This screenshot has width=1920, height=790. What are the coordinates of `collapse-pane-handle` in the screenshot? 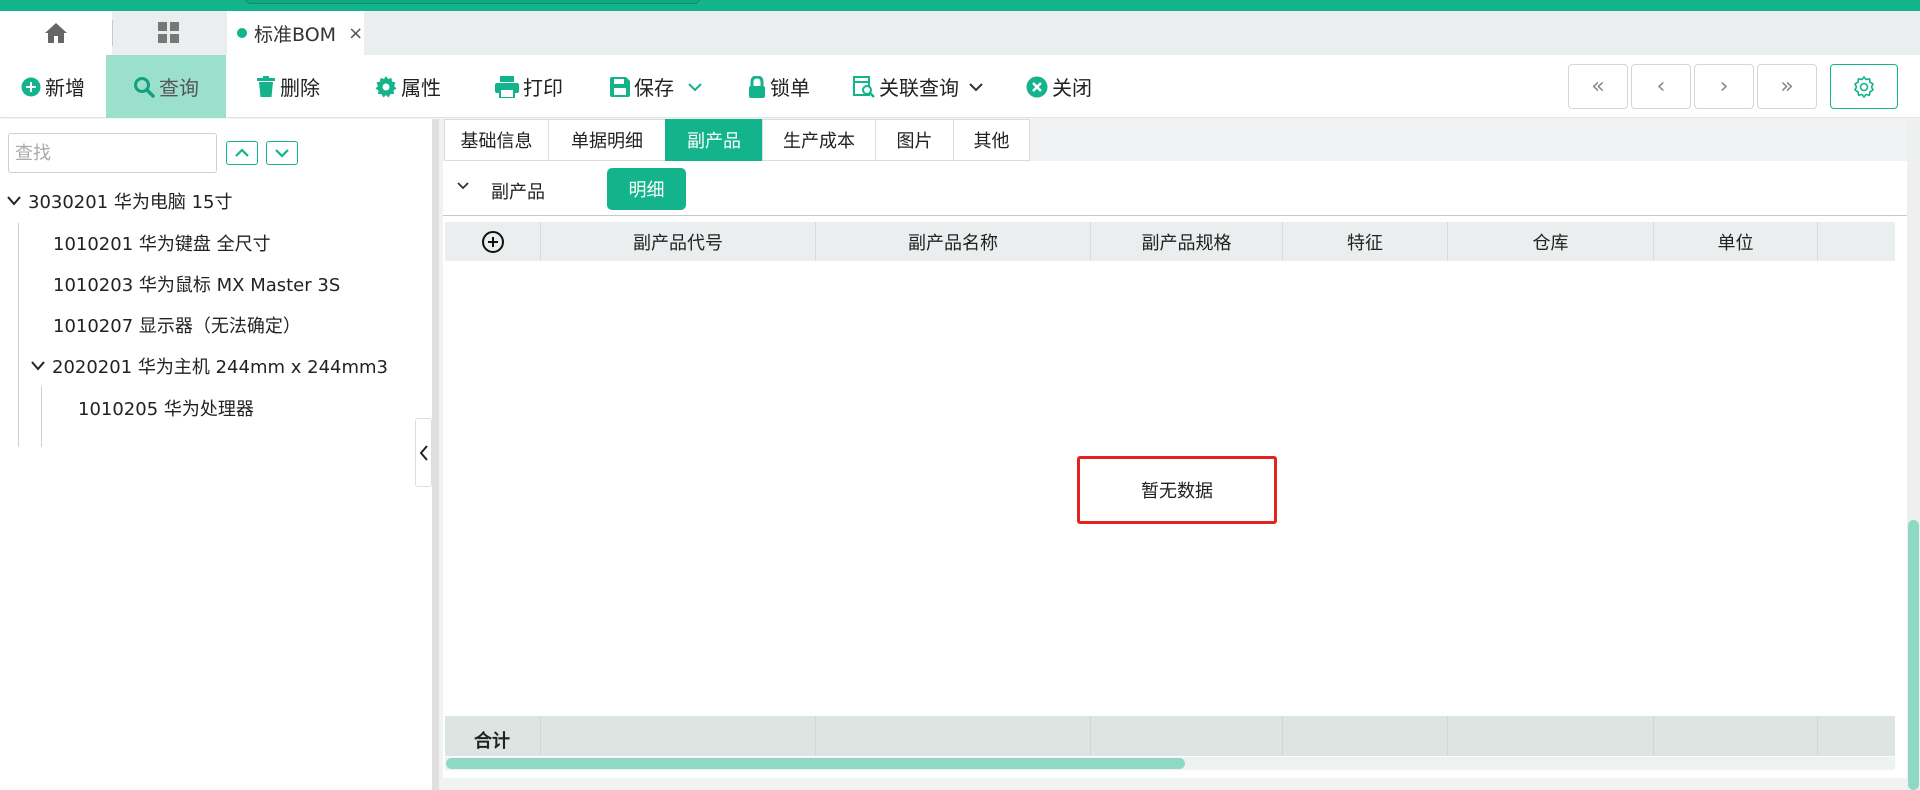 It's located at (423, 452).